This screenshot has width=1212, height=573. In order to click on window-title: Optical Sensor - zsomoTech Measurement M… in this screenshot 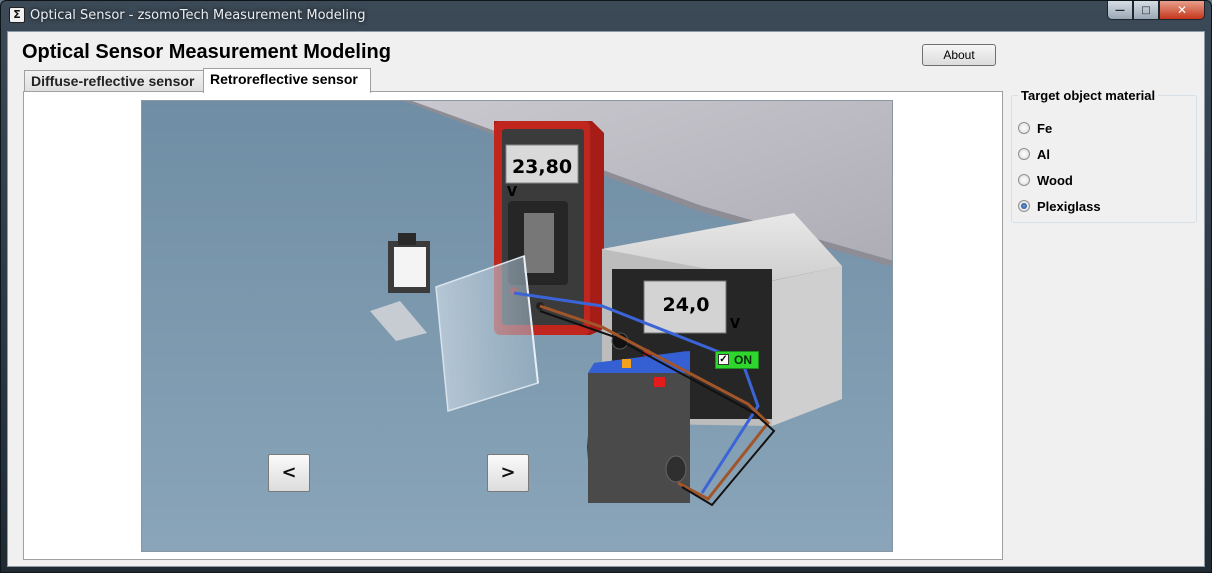, I will do `click(198, 15)`.